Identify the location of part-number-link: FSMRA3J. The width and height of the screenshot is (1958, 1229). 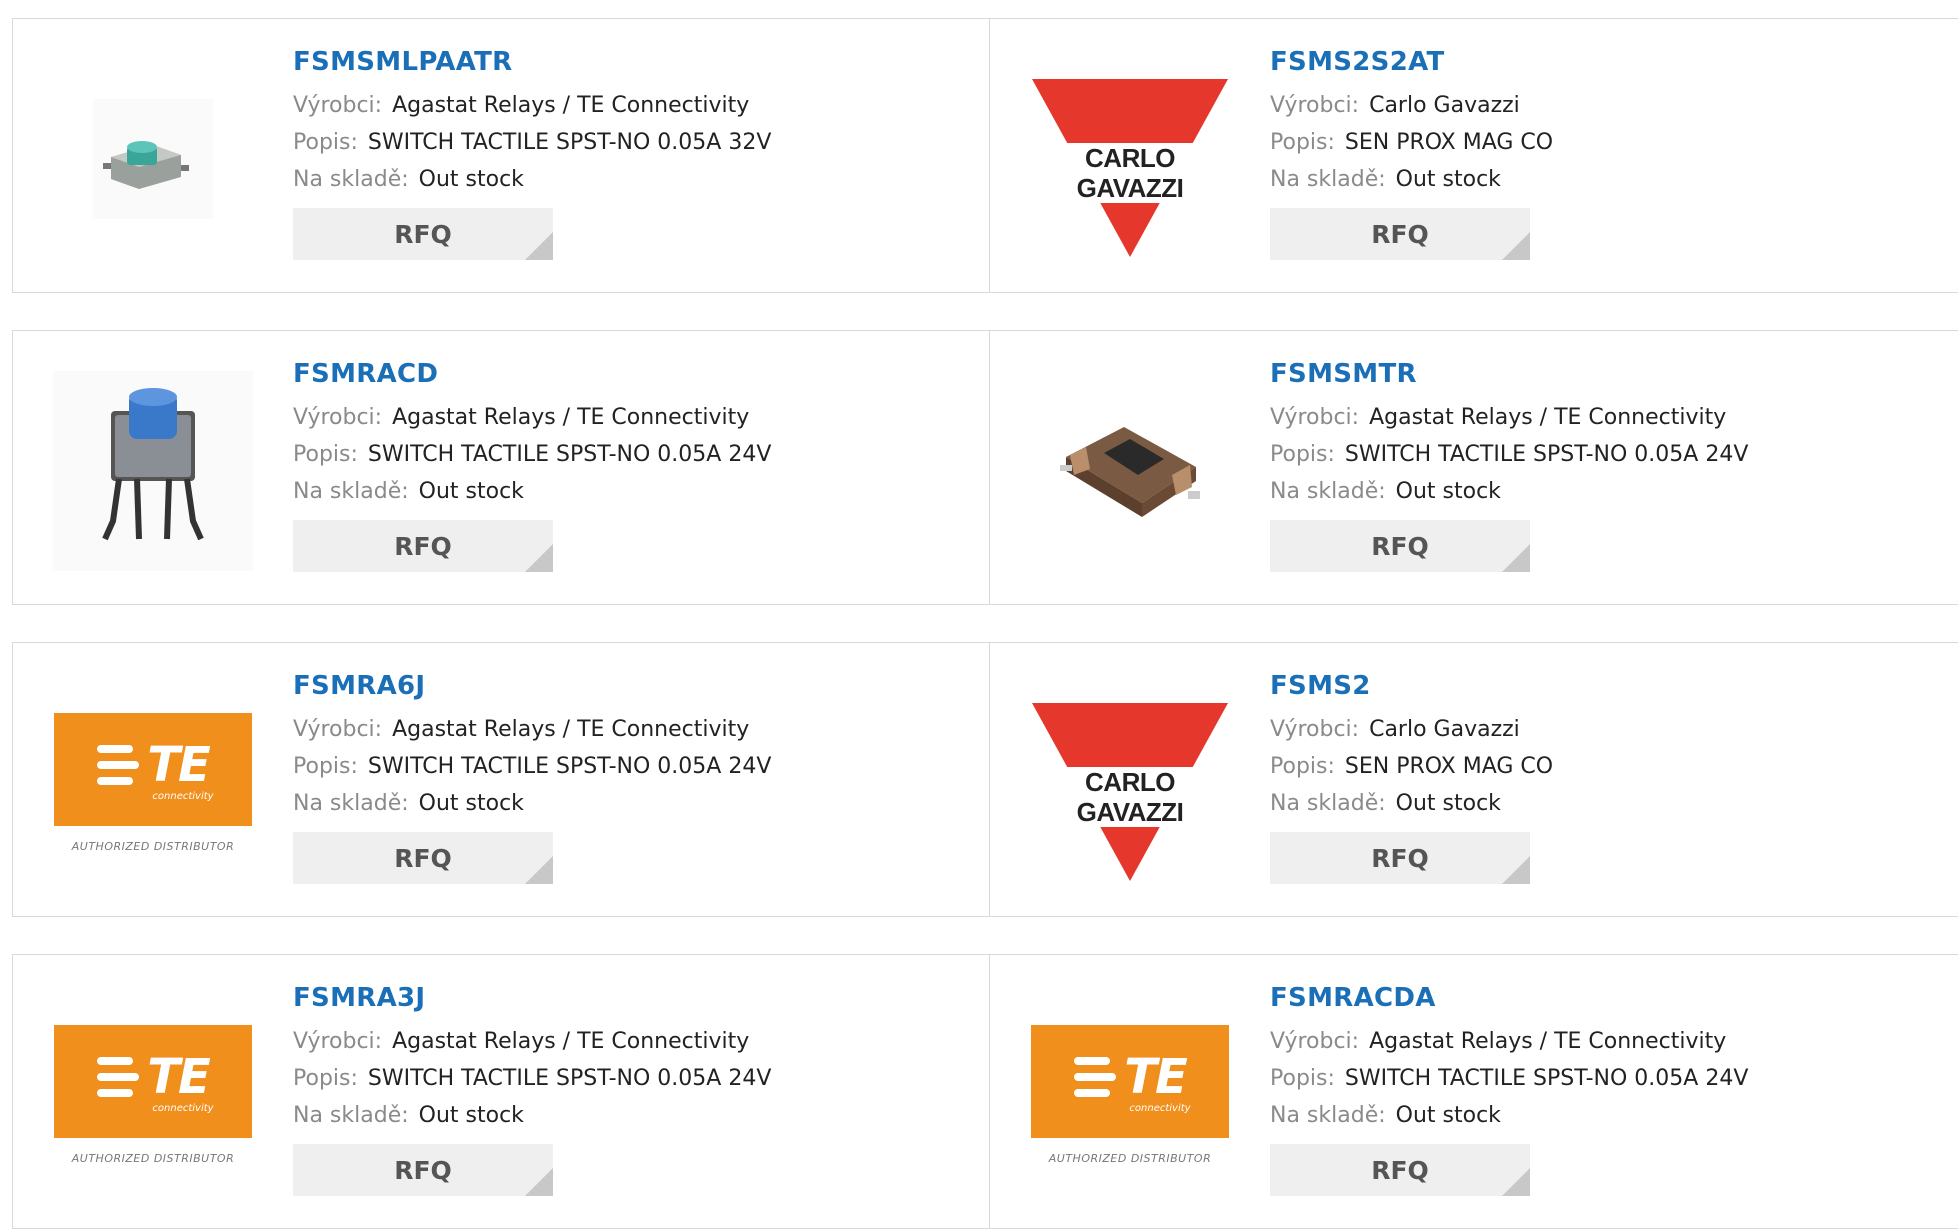
(532, 998).